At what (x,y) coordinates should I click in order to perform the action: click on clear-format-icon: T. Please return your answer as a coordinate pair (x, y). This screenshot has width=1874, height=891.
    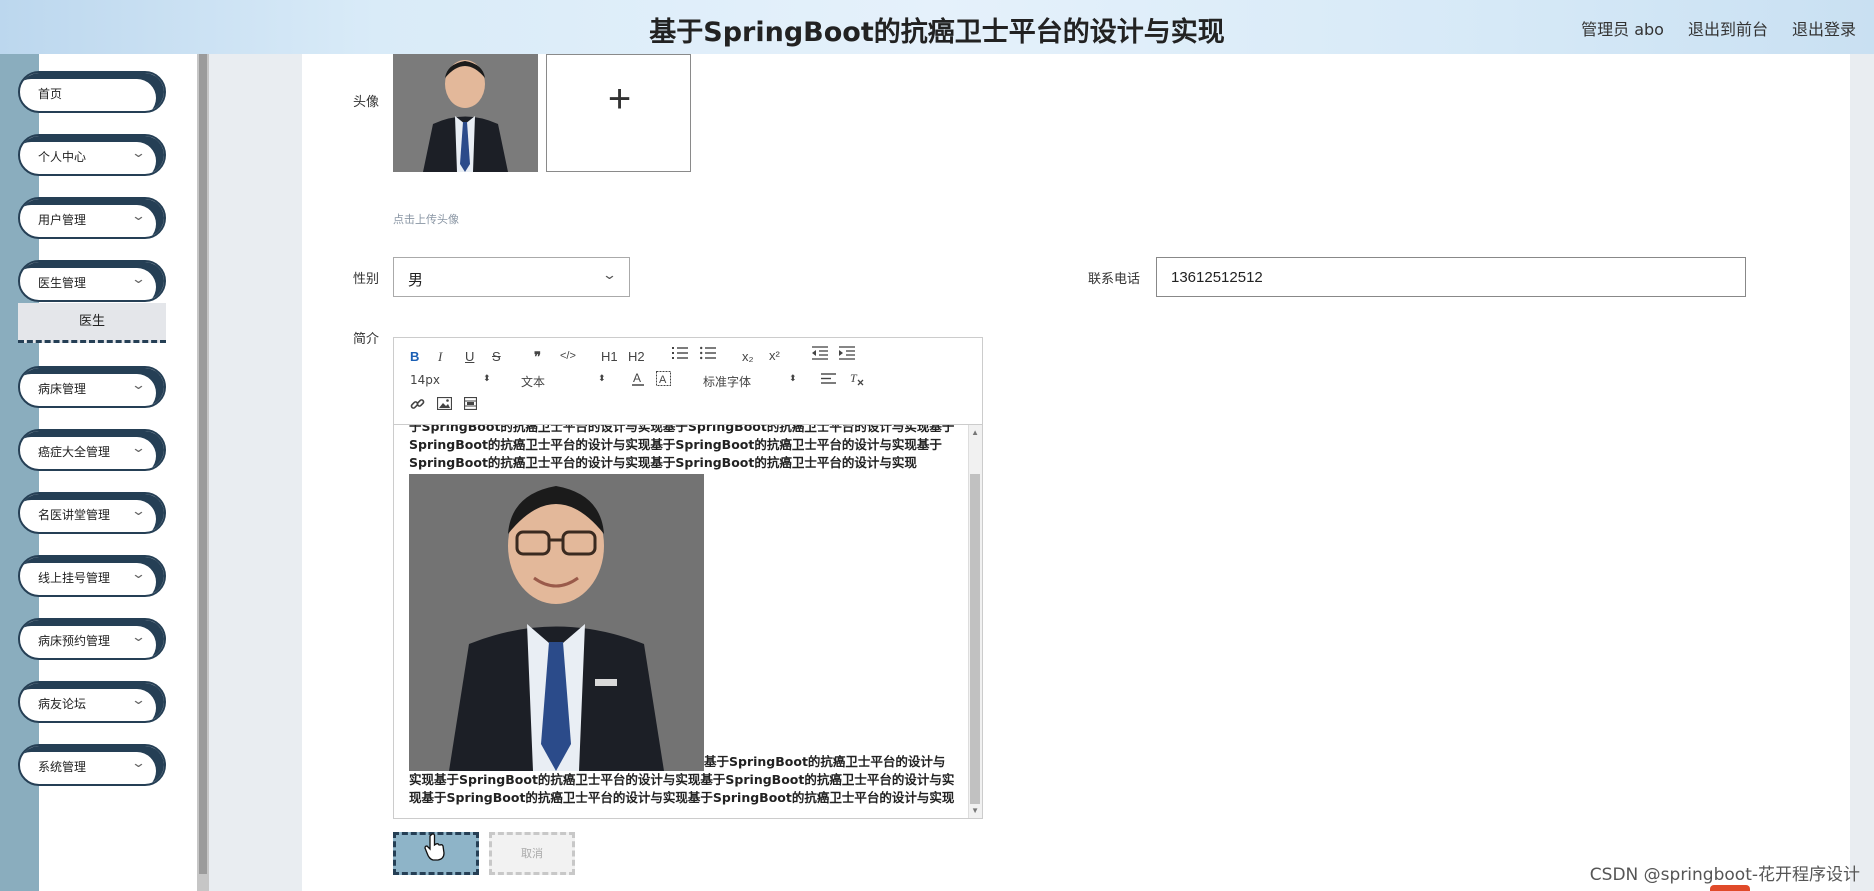
    Looking at the image, I should click on (857, 380).